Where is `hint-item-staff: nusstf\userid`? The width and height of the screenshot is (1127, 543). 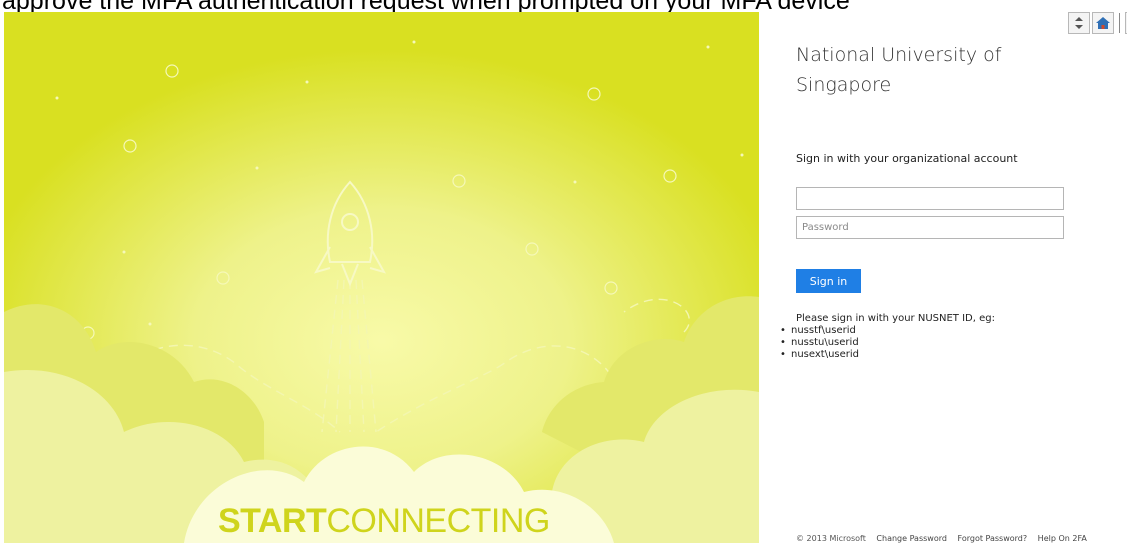
hint-item-staff: nusstf\userid is located at coordinates (938, 331).